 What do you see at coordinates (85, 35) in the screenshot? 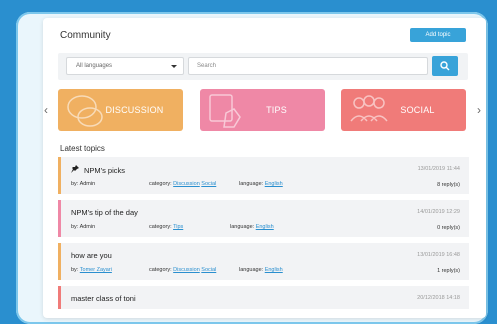
I see `page-title: Community` at bounding box center [85, 35].